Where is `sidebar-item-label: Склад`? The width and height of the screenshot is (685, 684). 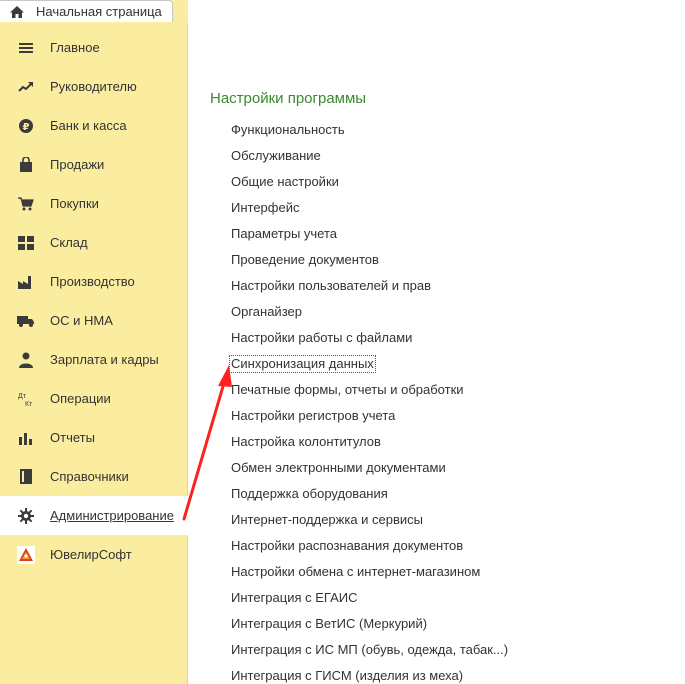
sidebar-item-label: Склад is located at coordinates (69, 242).